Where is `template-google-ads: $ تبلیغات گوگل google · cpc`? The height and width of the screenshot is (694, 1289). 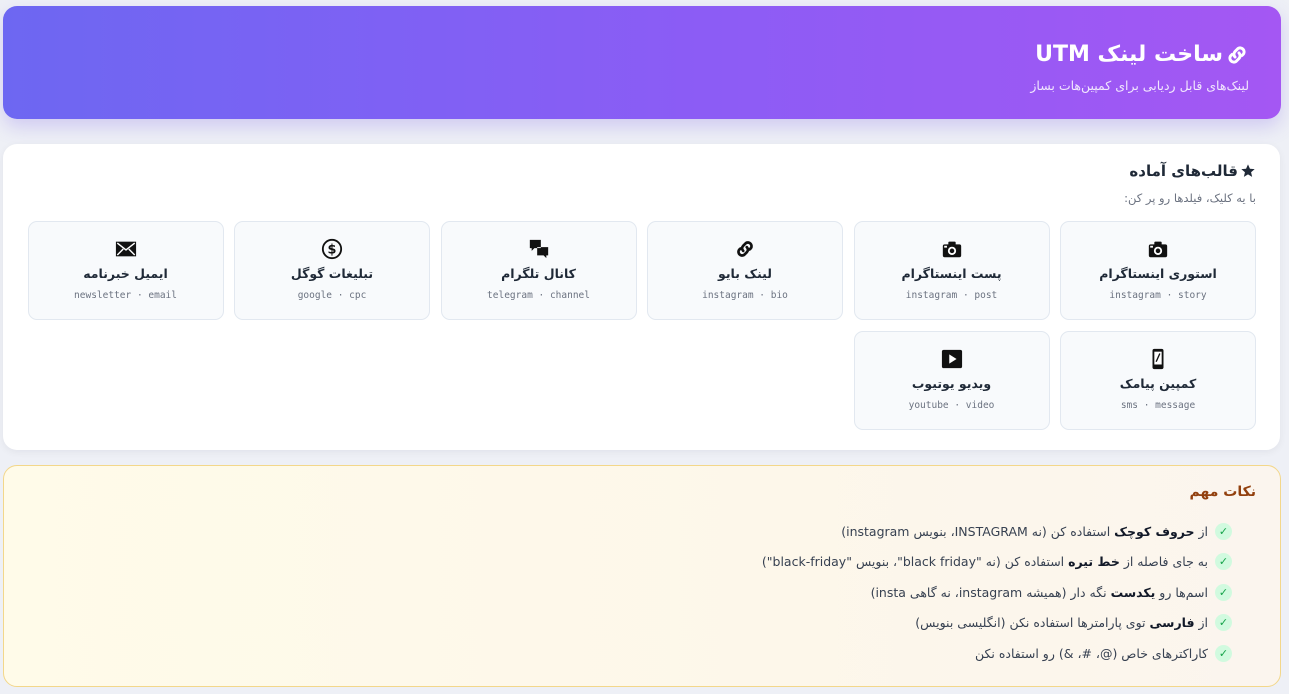 template-google-ads: $ تبلیغات گوگل google · cpc is located at coordinates (332, 270).